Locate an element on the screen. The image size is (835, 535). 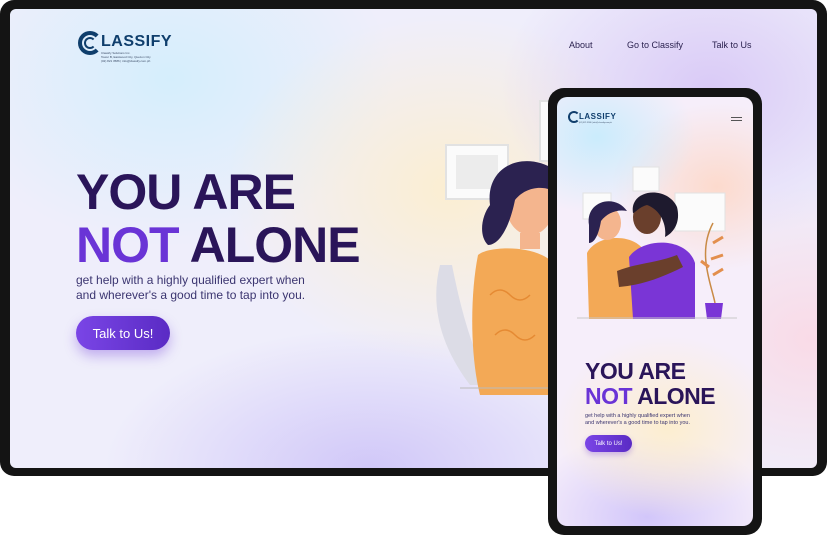
mobile-talk-to-us-button: Talk to Us! is located at coordinates (608, 443).